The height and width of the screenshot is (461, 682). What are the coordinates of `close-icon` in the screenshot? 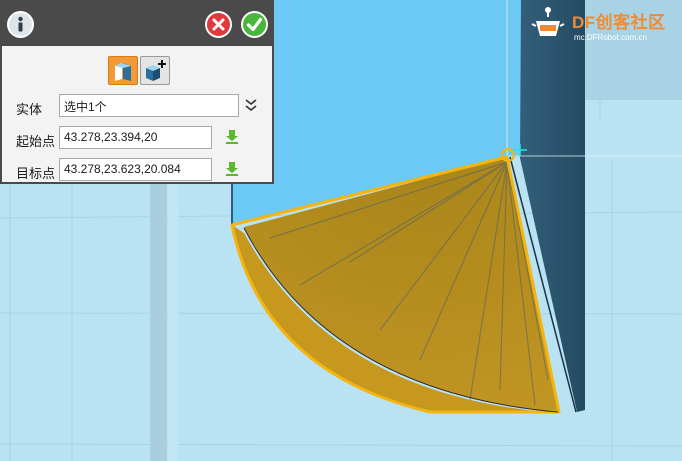 It's located at (218, 24).